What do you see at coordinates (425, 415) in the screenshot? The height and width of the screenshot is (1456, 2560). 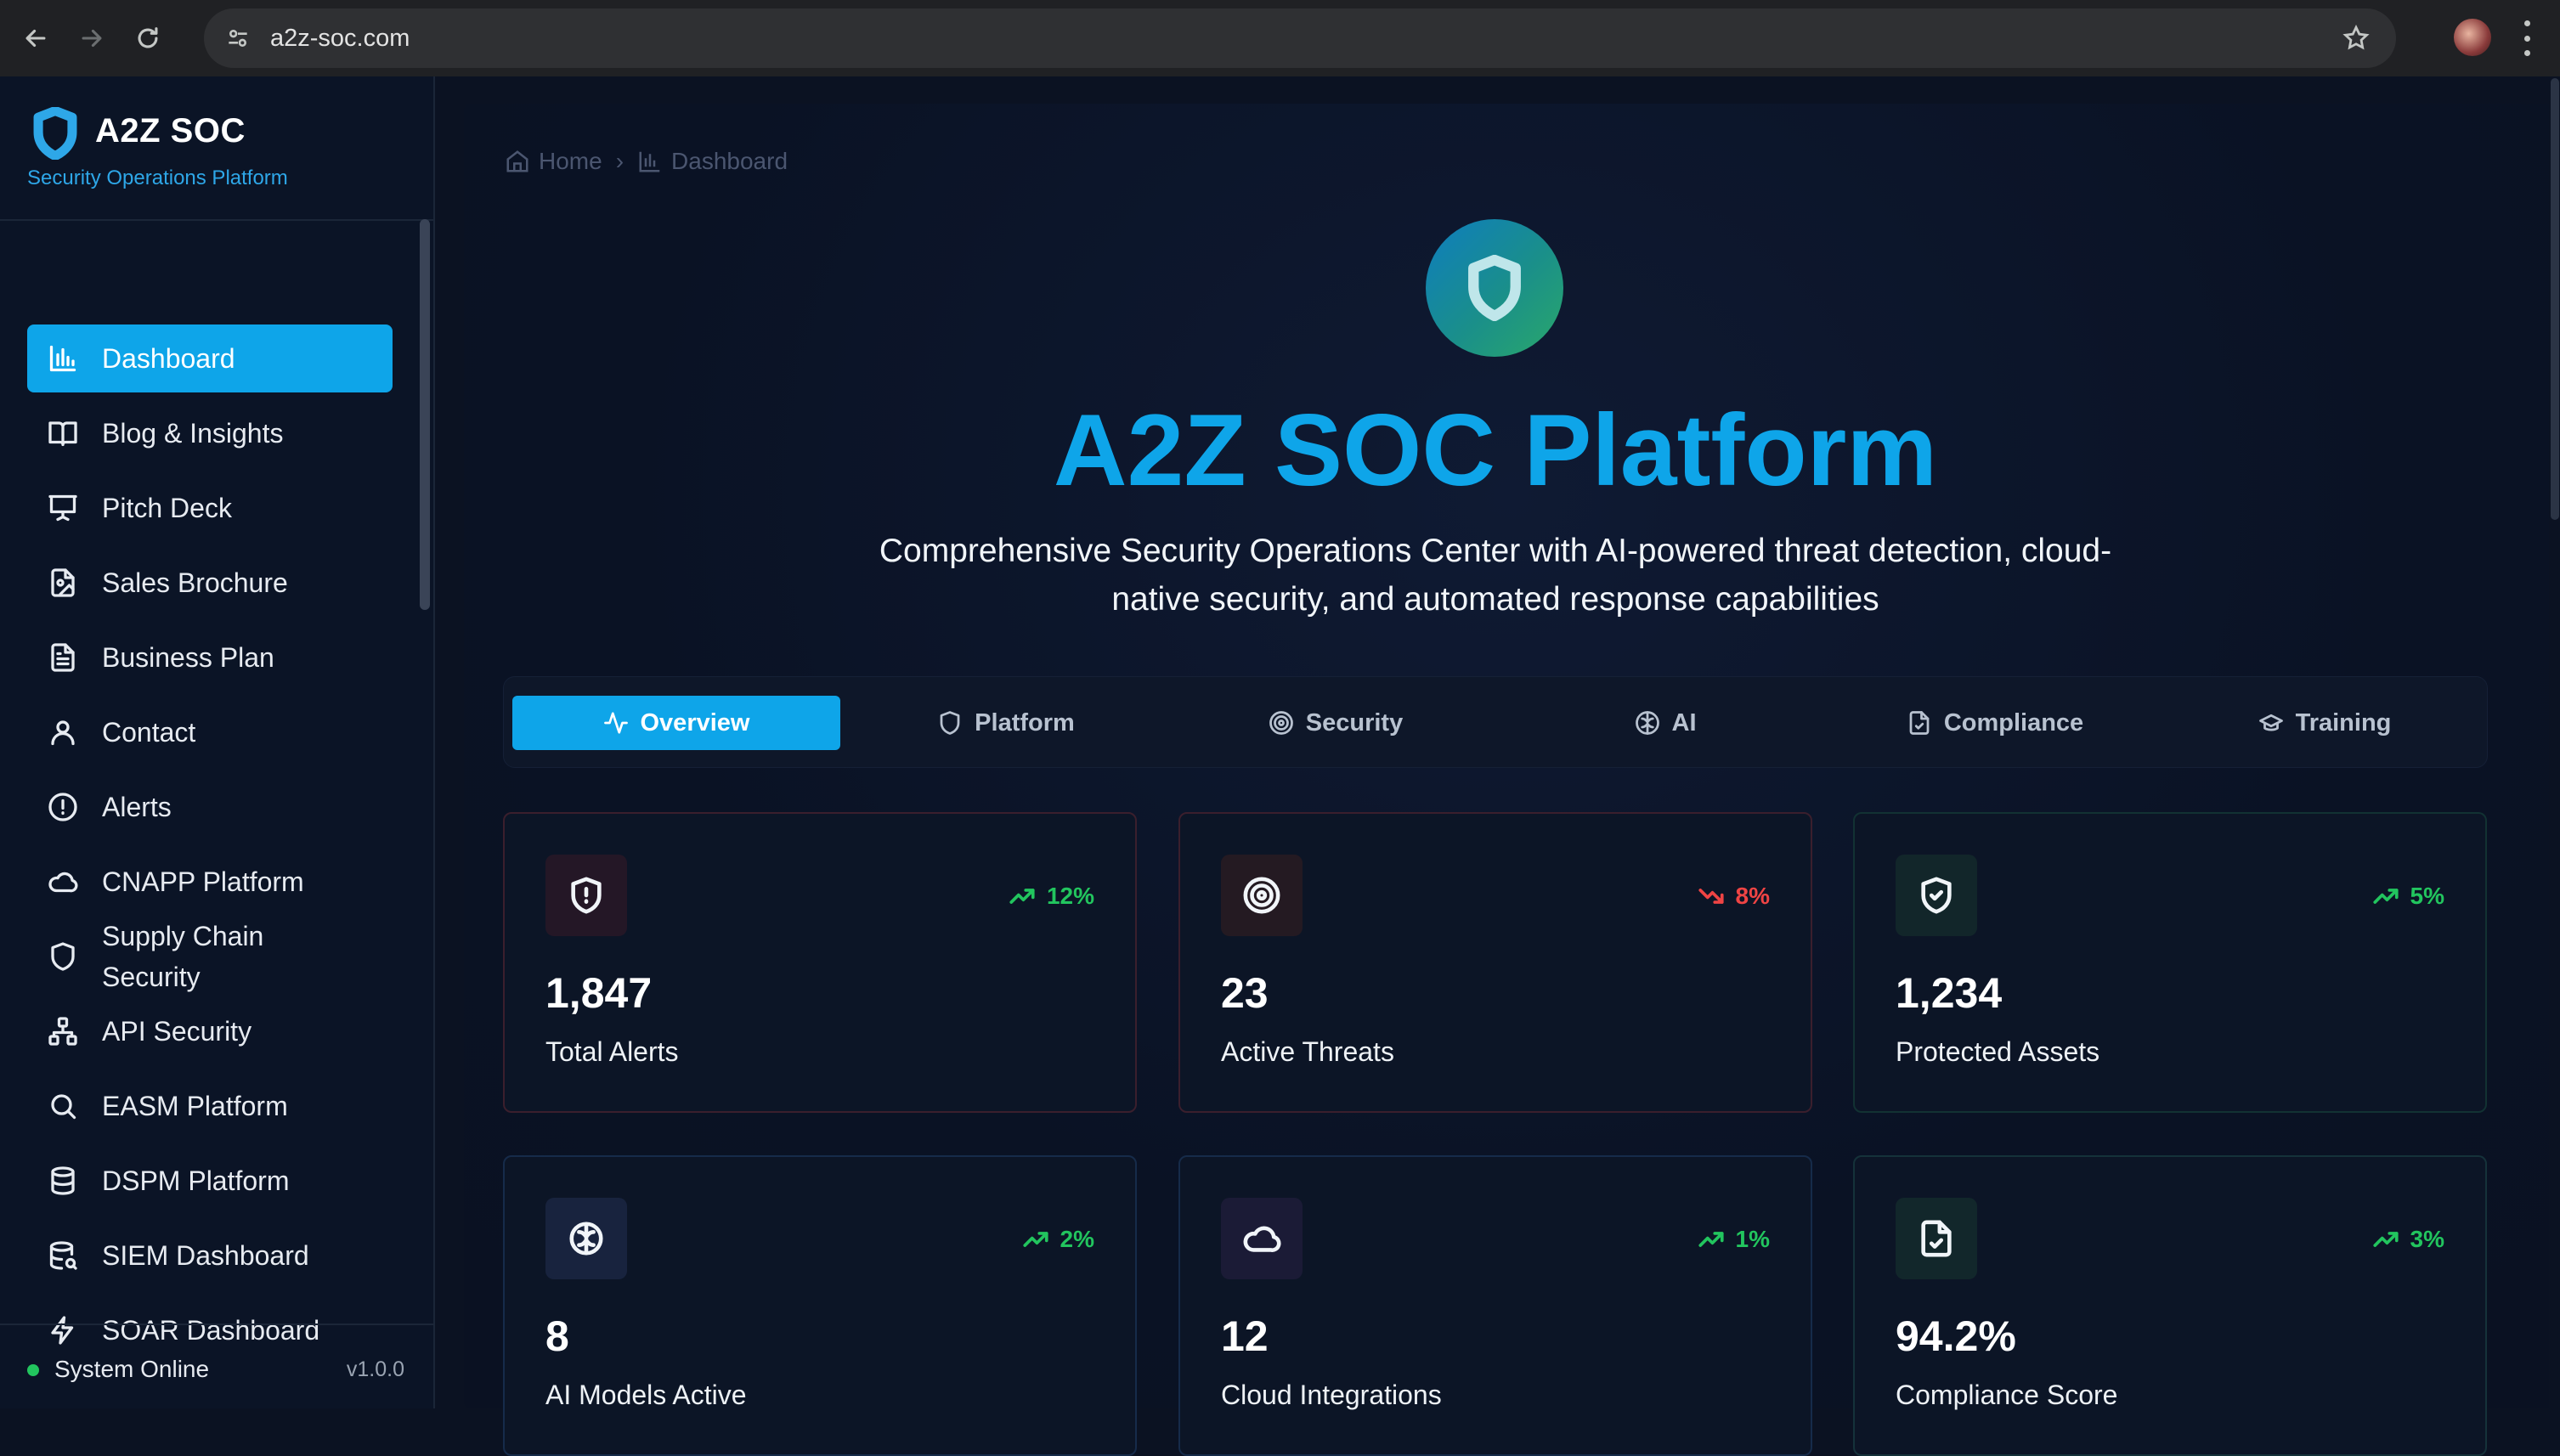 I see `sidebar-scrollbar` at bounding box center [425, 415].